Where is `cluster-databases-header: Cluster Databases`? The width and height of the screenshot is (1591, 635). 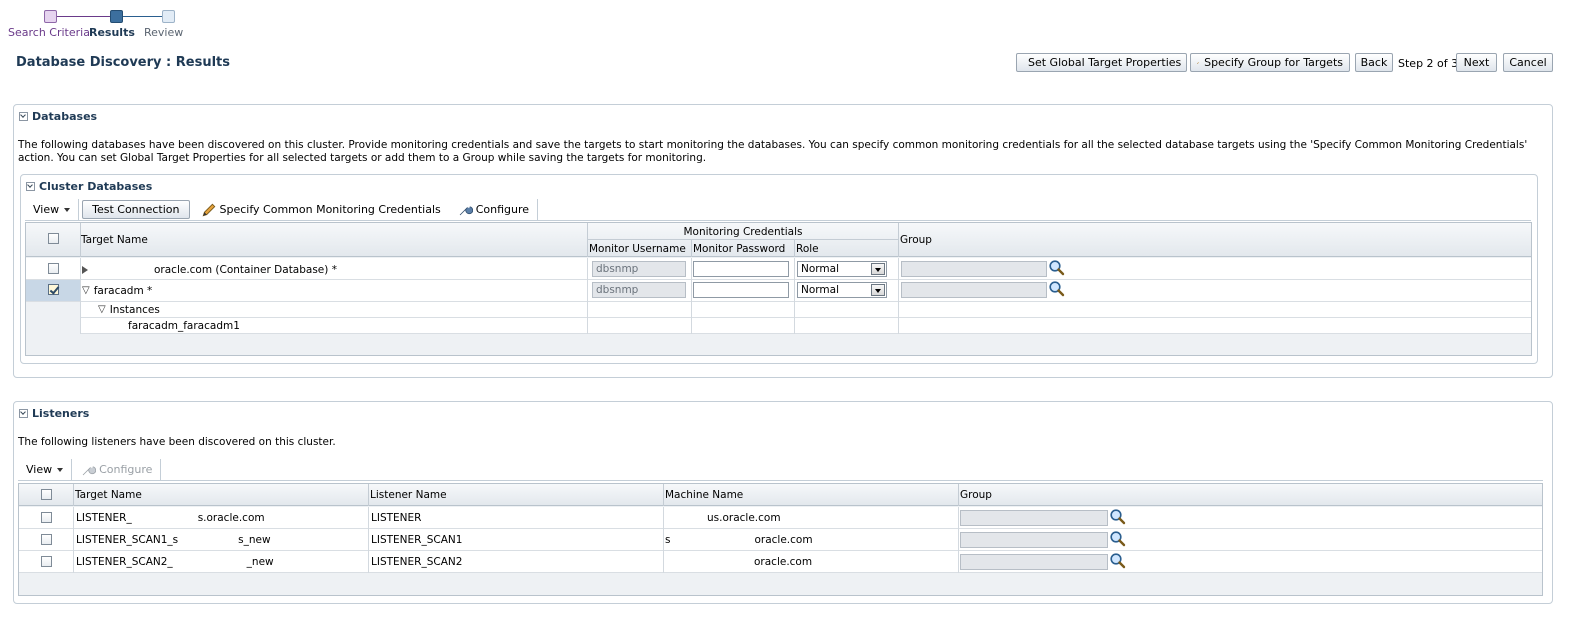
cluster-databases-header: Cluster Databases is located at coordinates (89, 186).